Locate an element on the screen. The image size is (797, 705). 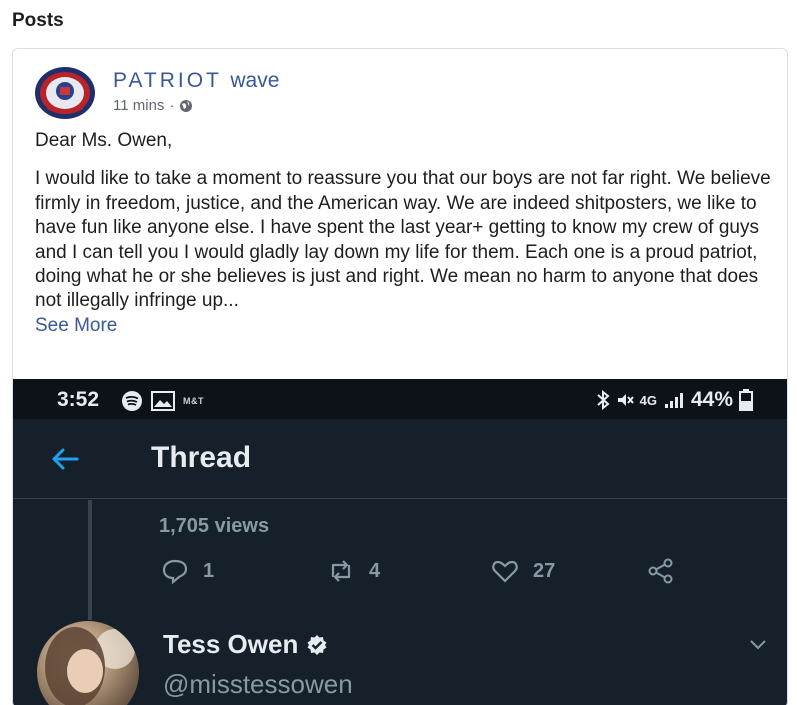
author-avatar is located at coordinates (88, 663).